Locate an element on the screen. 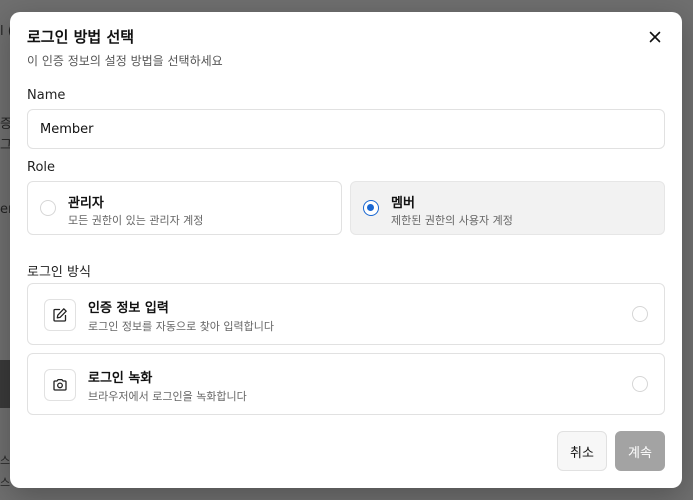 This screenshot has width=693, height=500. continue-button: 계속 is located at coordinates (640, 451).